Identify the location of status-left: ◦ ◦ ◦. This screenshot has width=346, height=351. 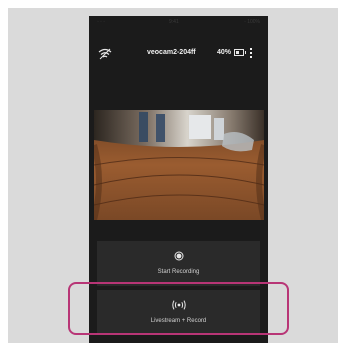
(101, 22).